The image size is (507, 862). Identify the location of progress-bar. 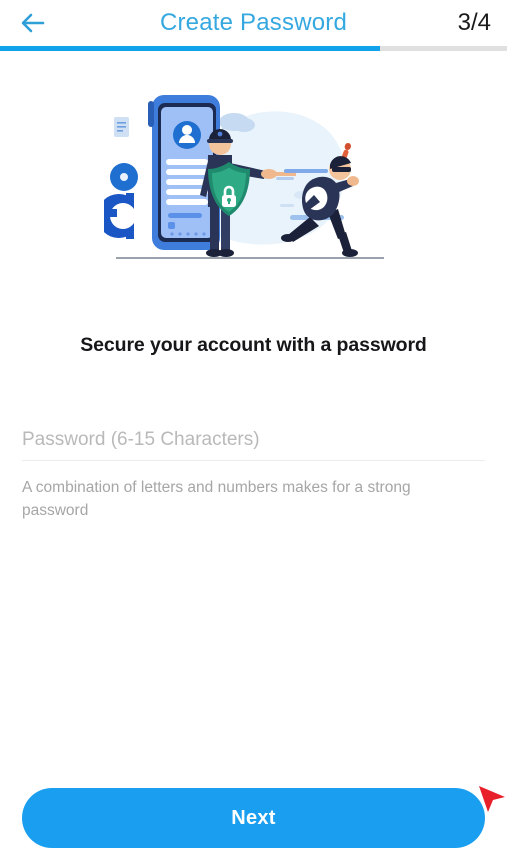
(253, 48).